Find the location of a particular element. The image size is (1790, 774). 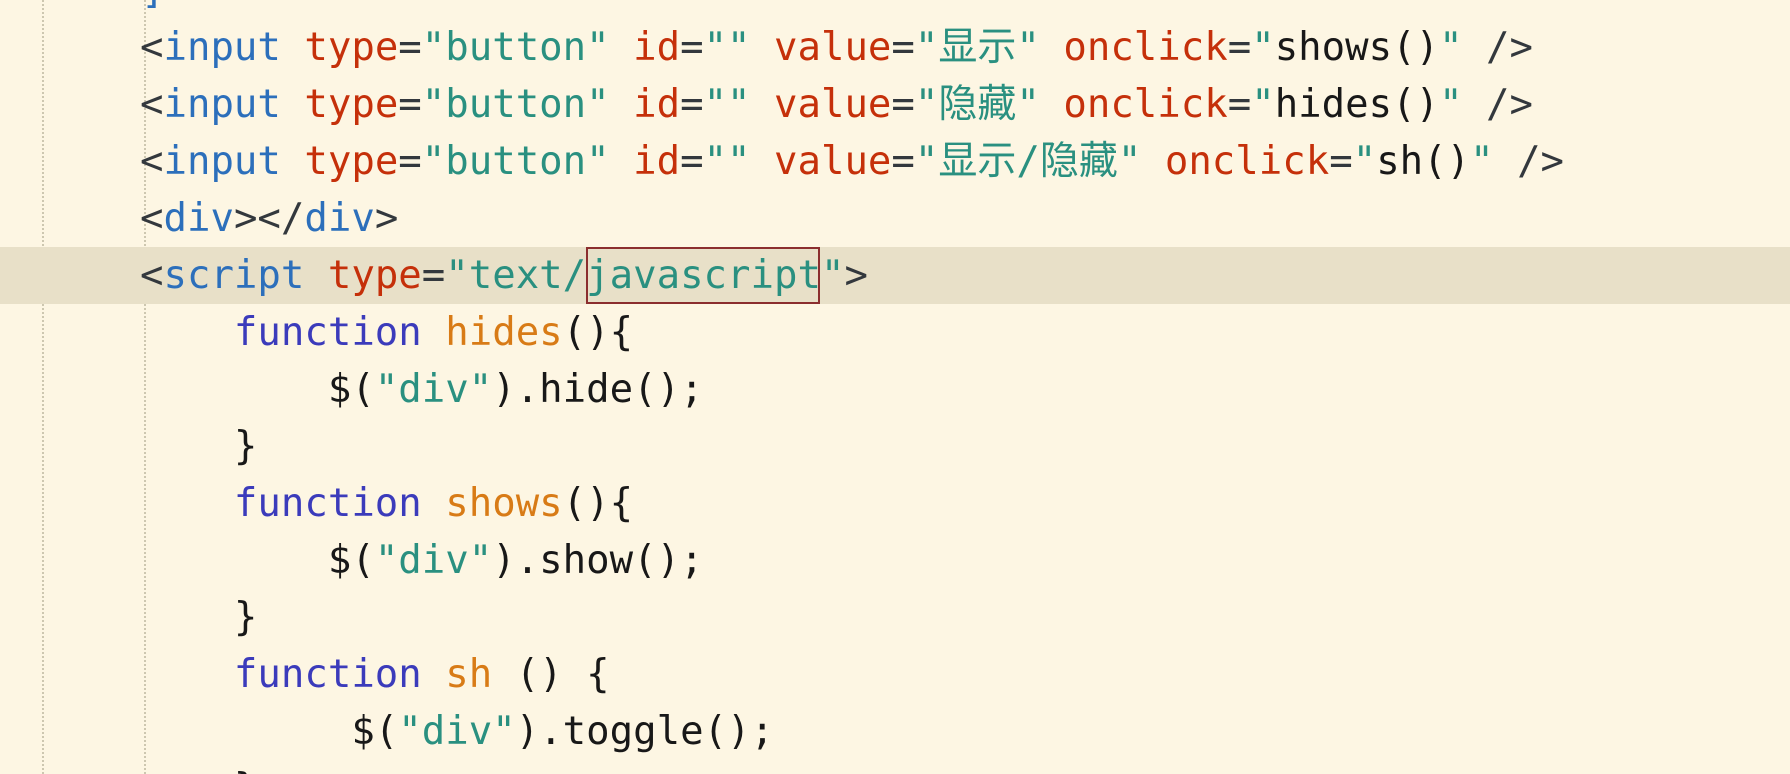

code-token: ).show(); is located at coordinates (598, 560).